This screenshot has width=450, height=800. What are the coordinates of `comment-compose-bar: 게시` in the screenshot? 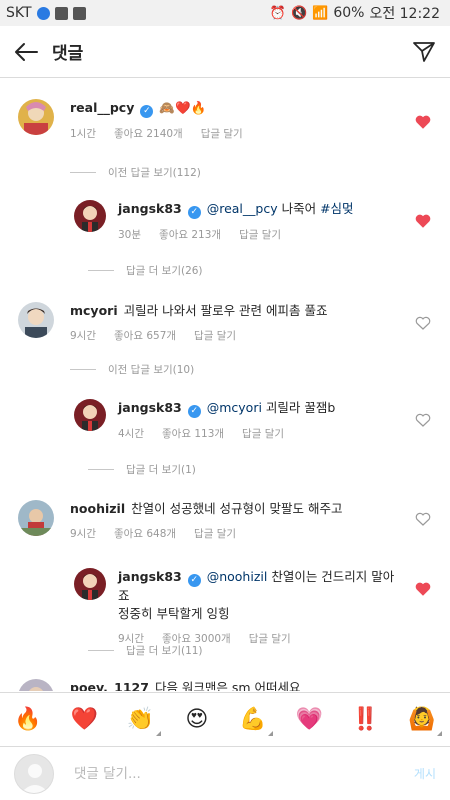 It's located at (225, 773).